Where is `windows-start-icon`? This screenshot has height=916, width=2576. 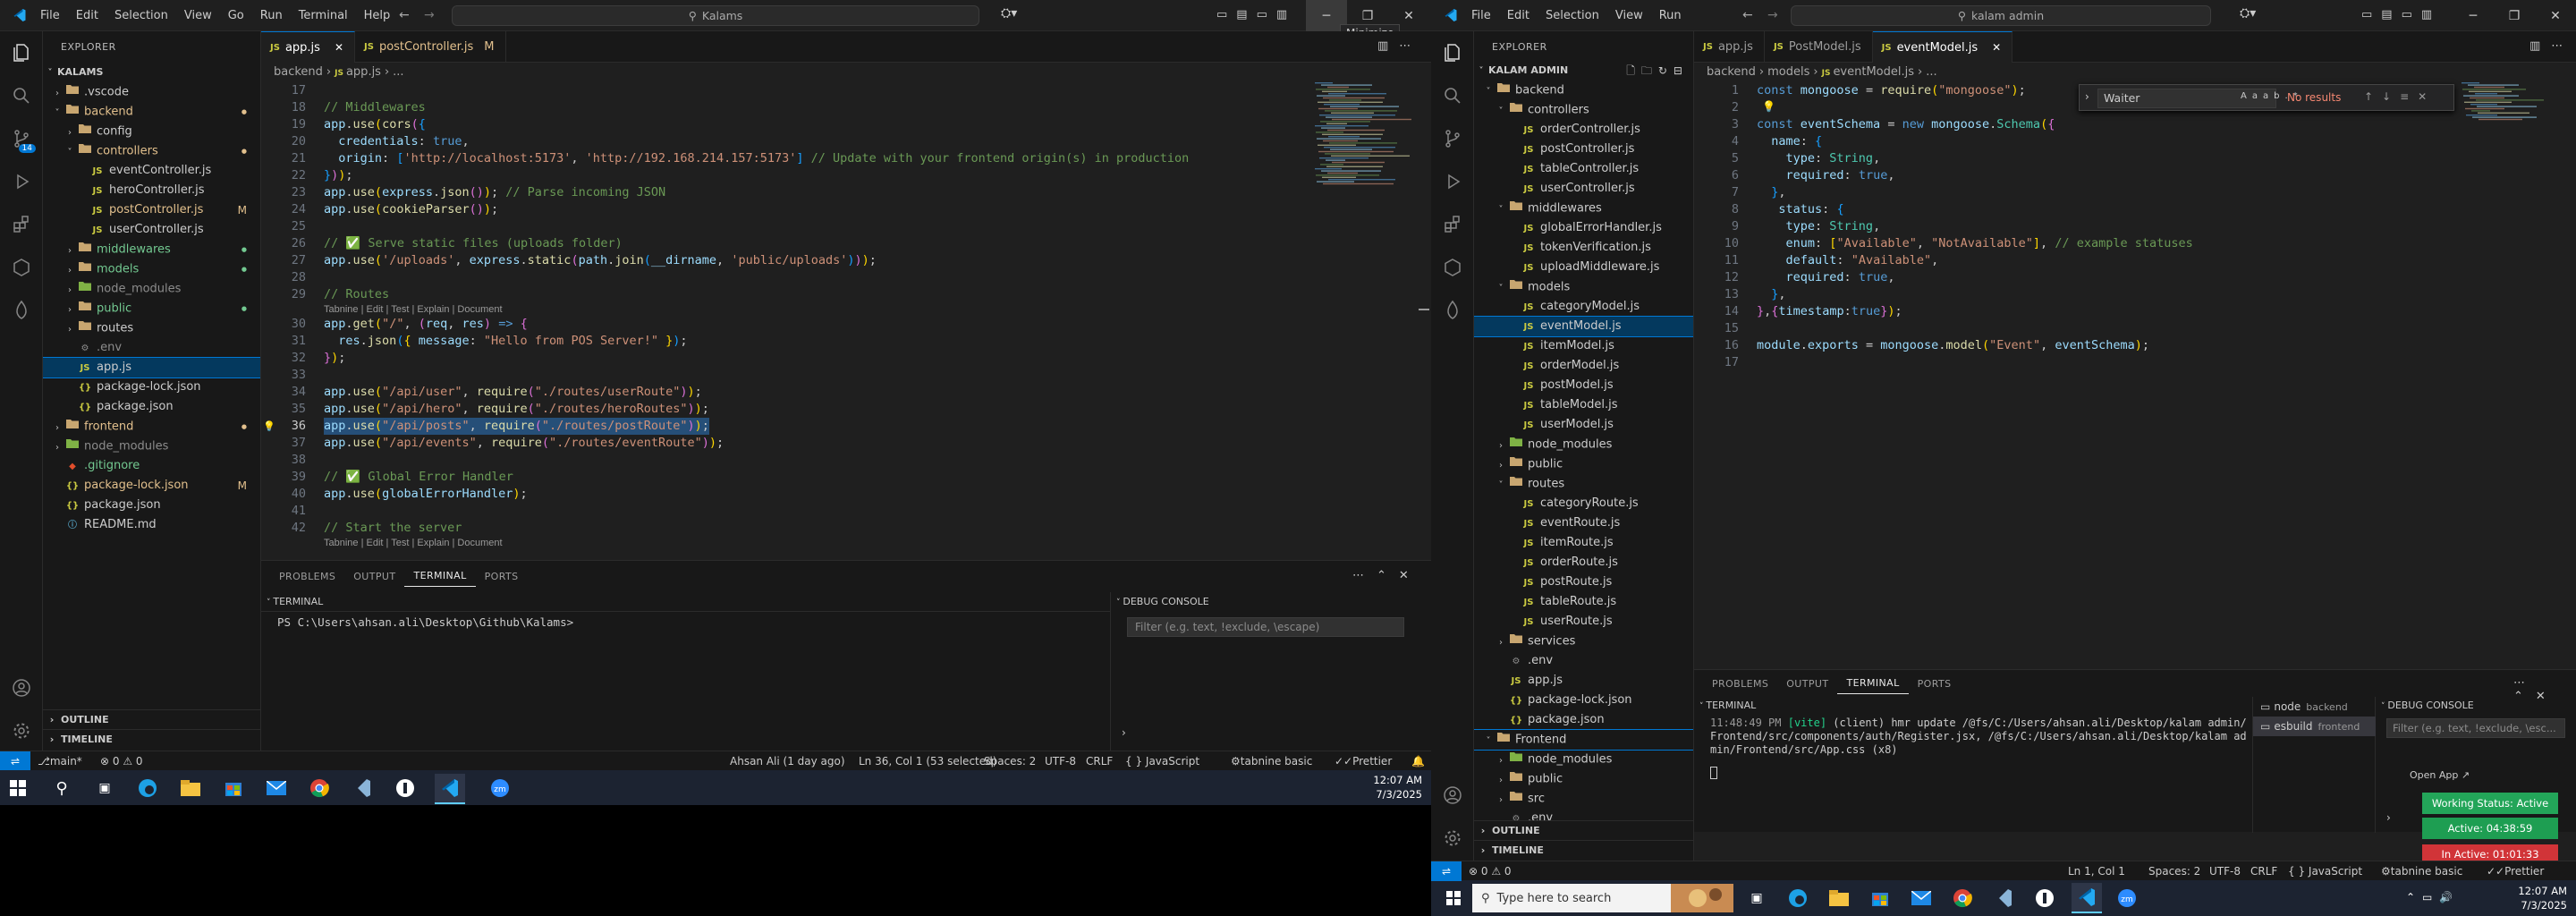
windows-start-icon is located at coordinates (1453, 898).